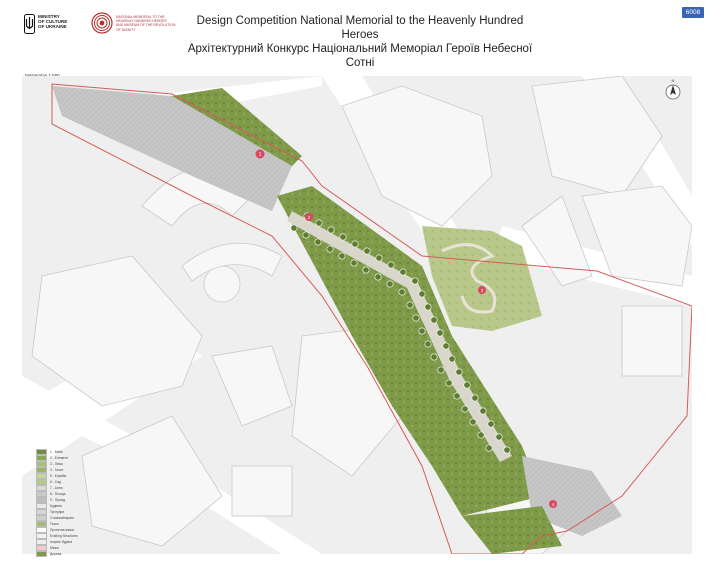  What do you see at coordinates (222, 284) in the screenshot?
I see `round-pavilion` at bounding box center [222, 284].